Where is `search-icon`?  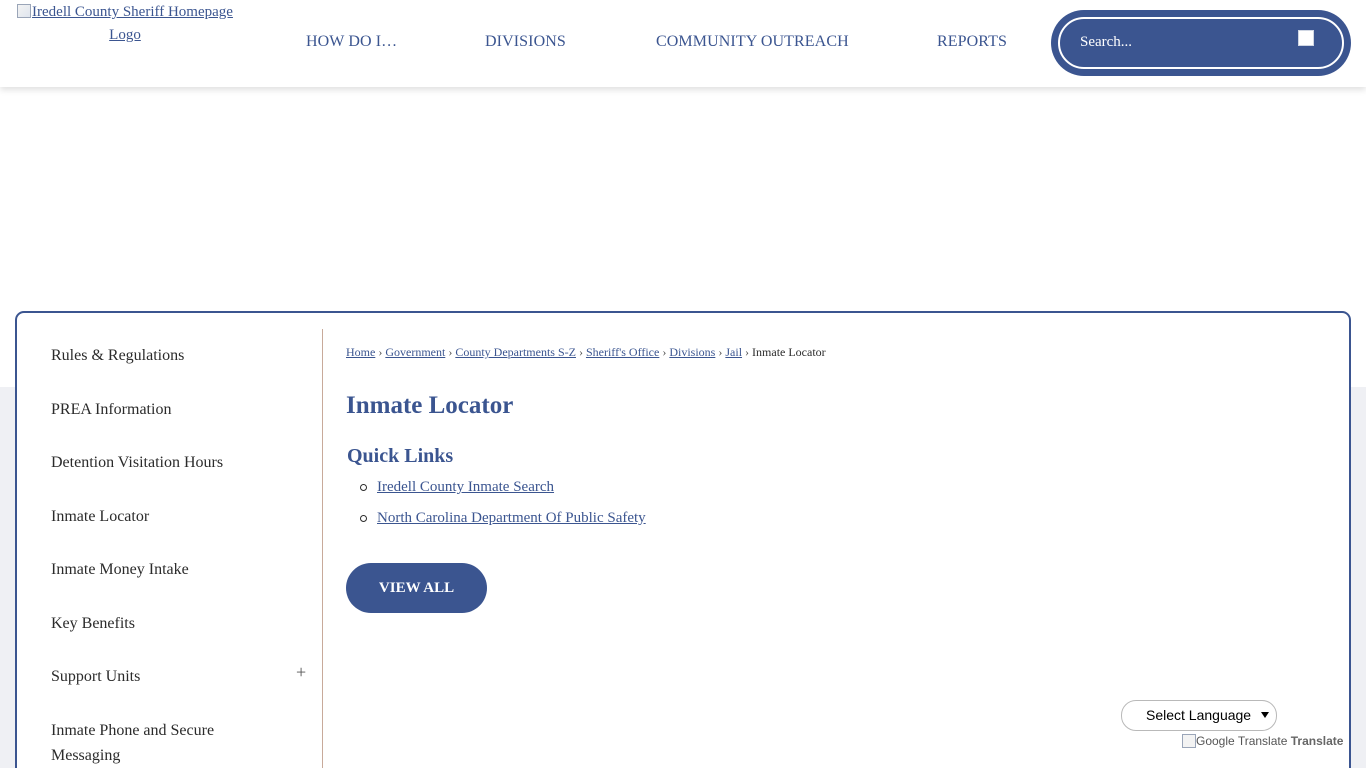
search-icon is located at coordinates (1306, 38).